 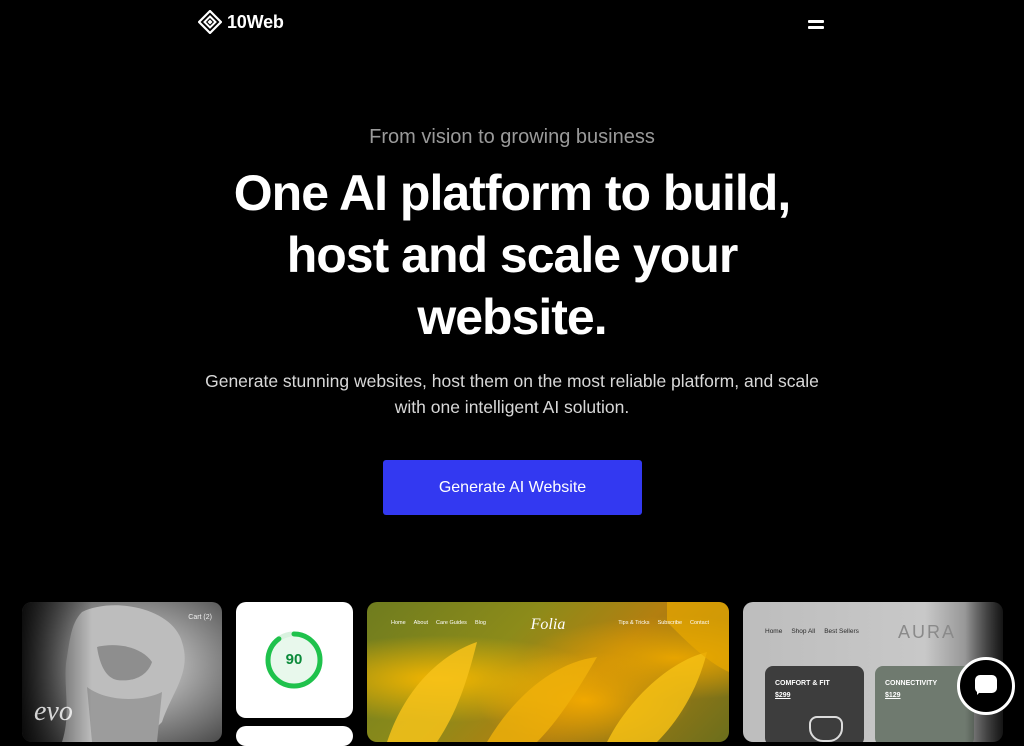 I want to click on product-price: $129, so click(x=893, y=695).